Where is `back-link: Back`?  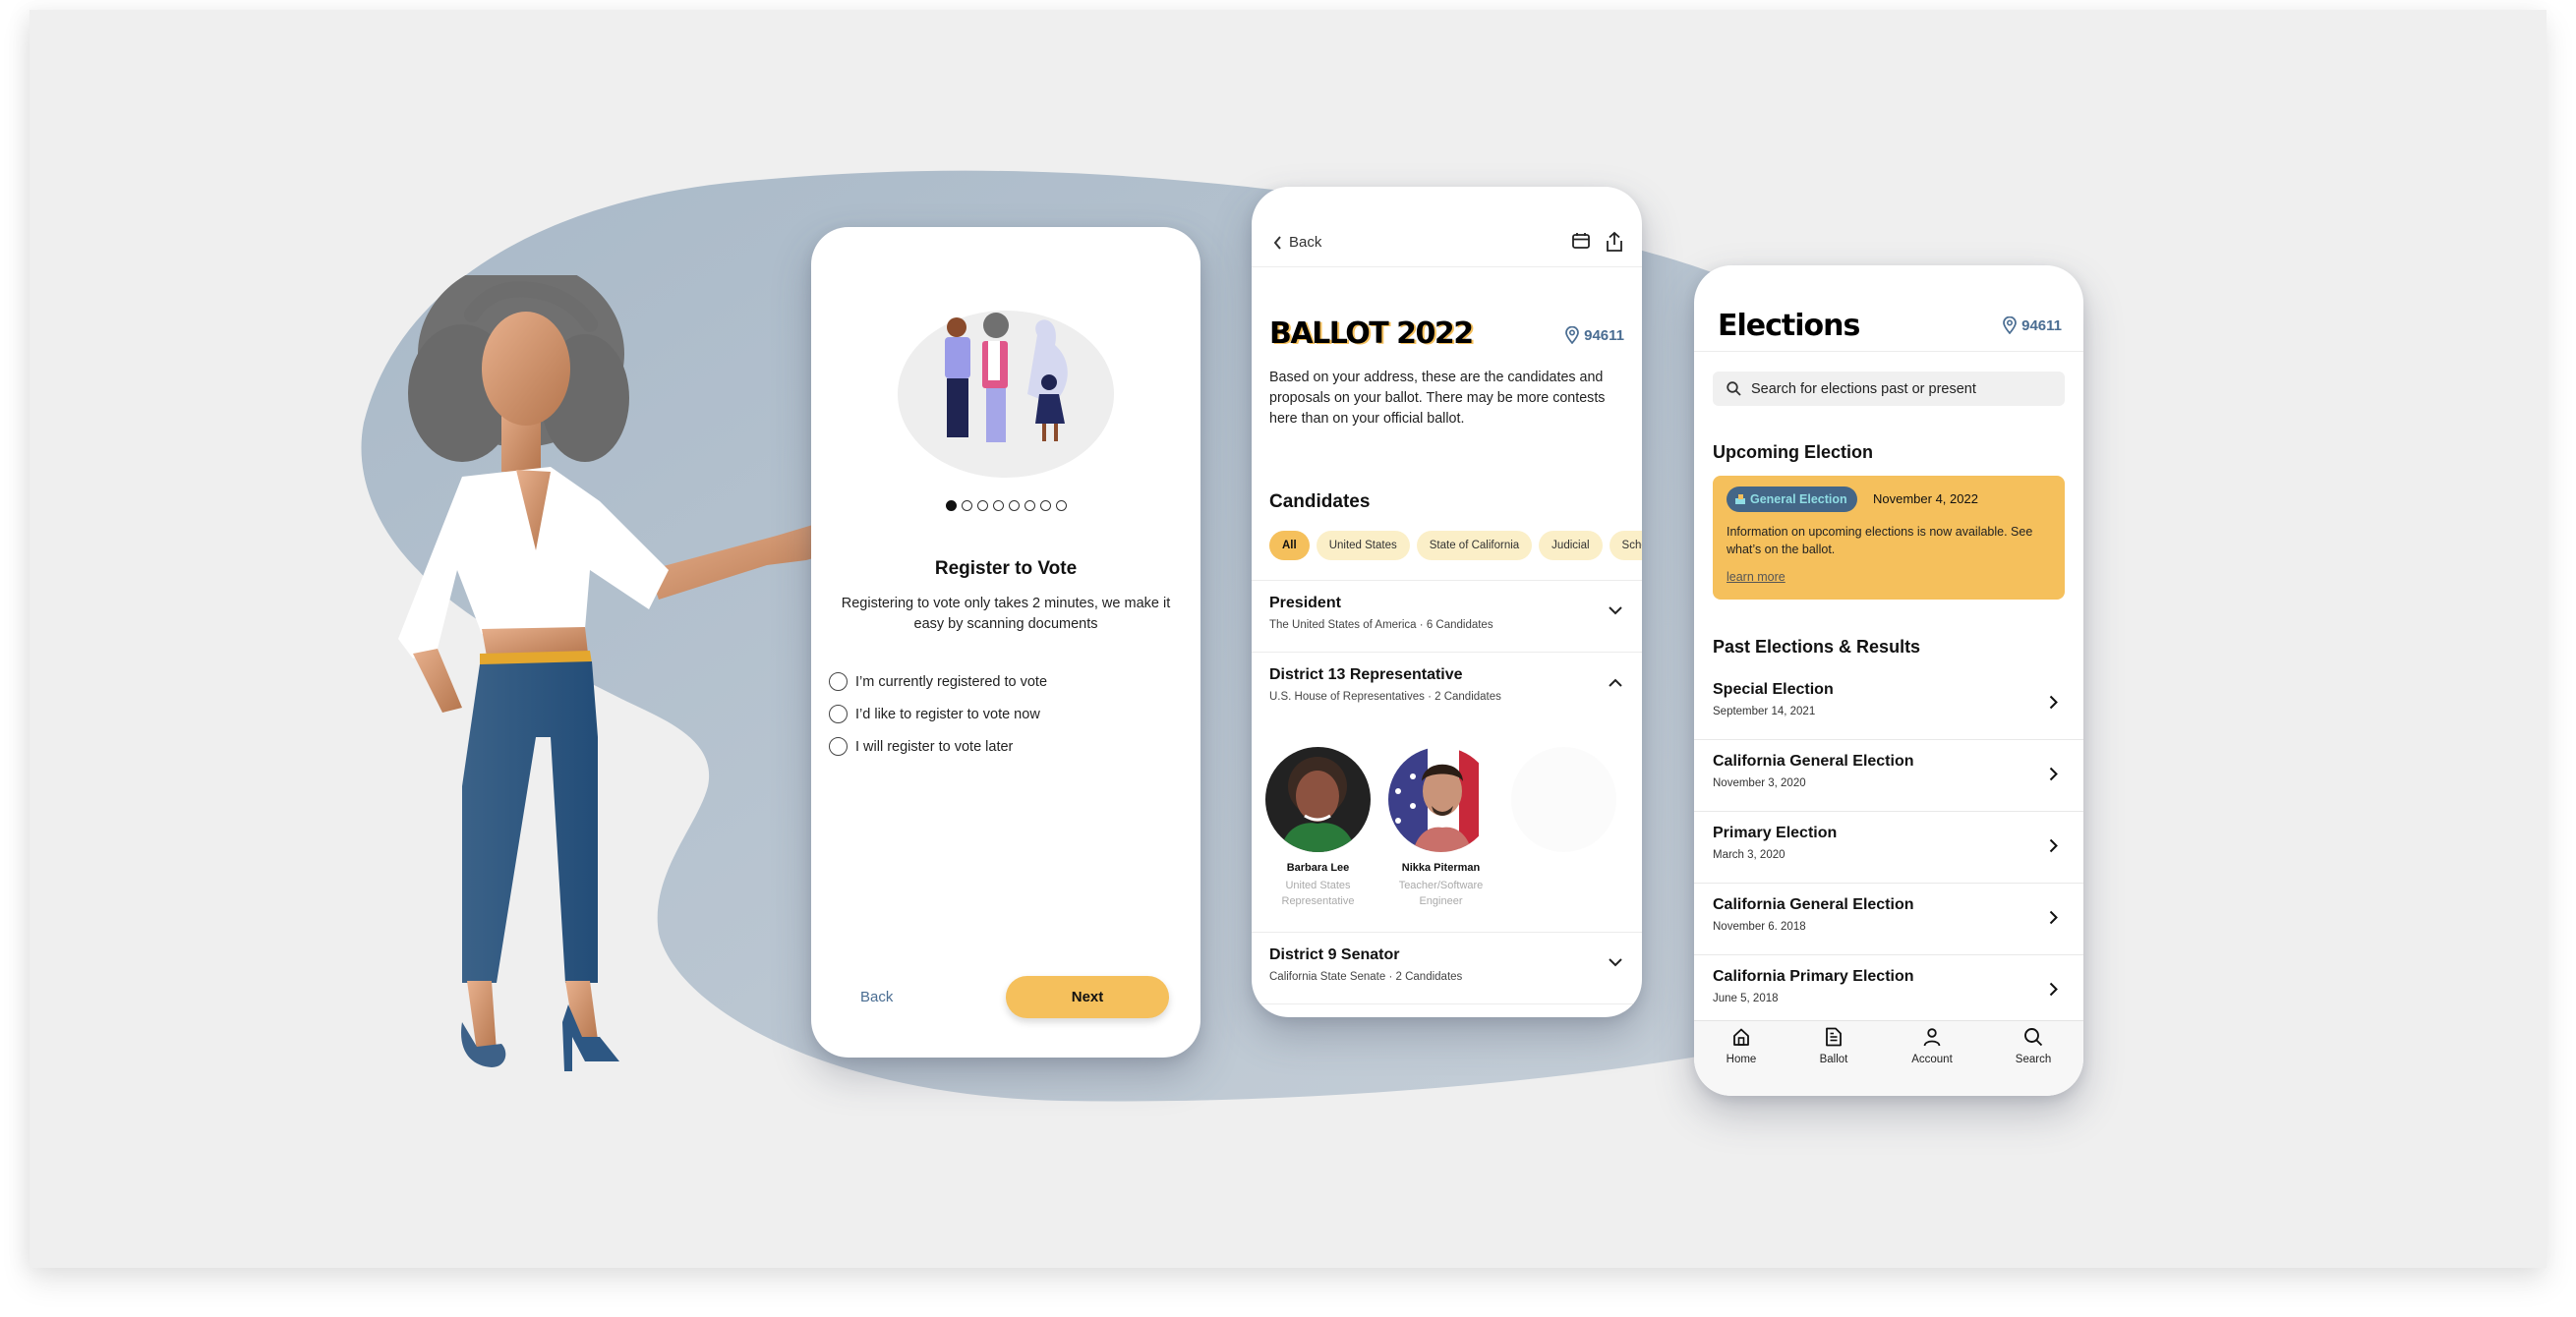
back-link: Back is located at coordinates (1297, 242).